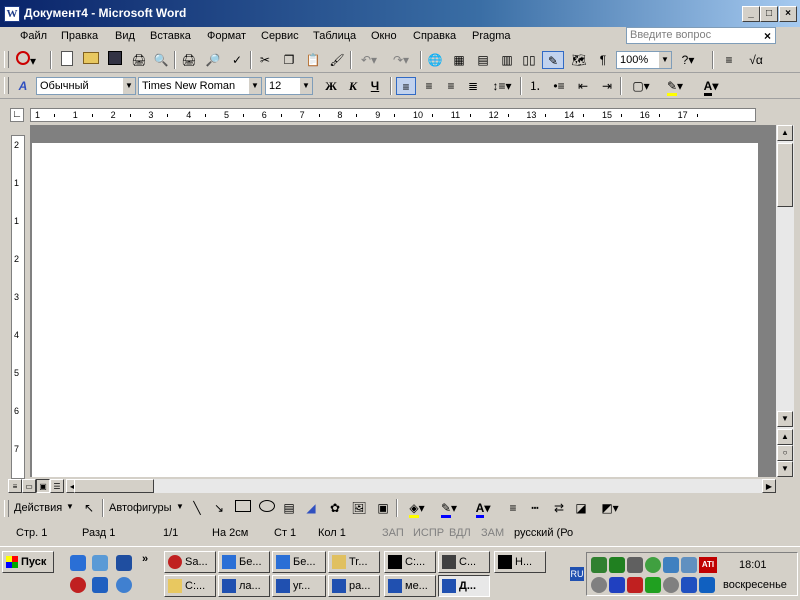 Image resolution: width=800 pixels, height=600 pixels. Describe the element at coordinates (653, 565) in the screenshot. I see `globe-icon` at that location.